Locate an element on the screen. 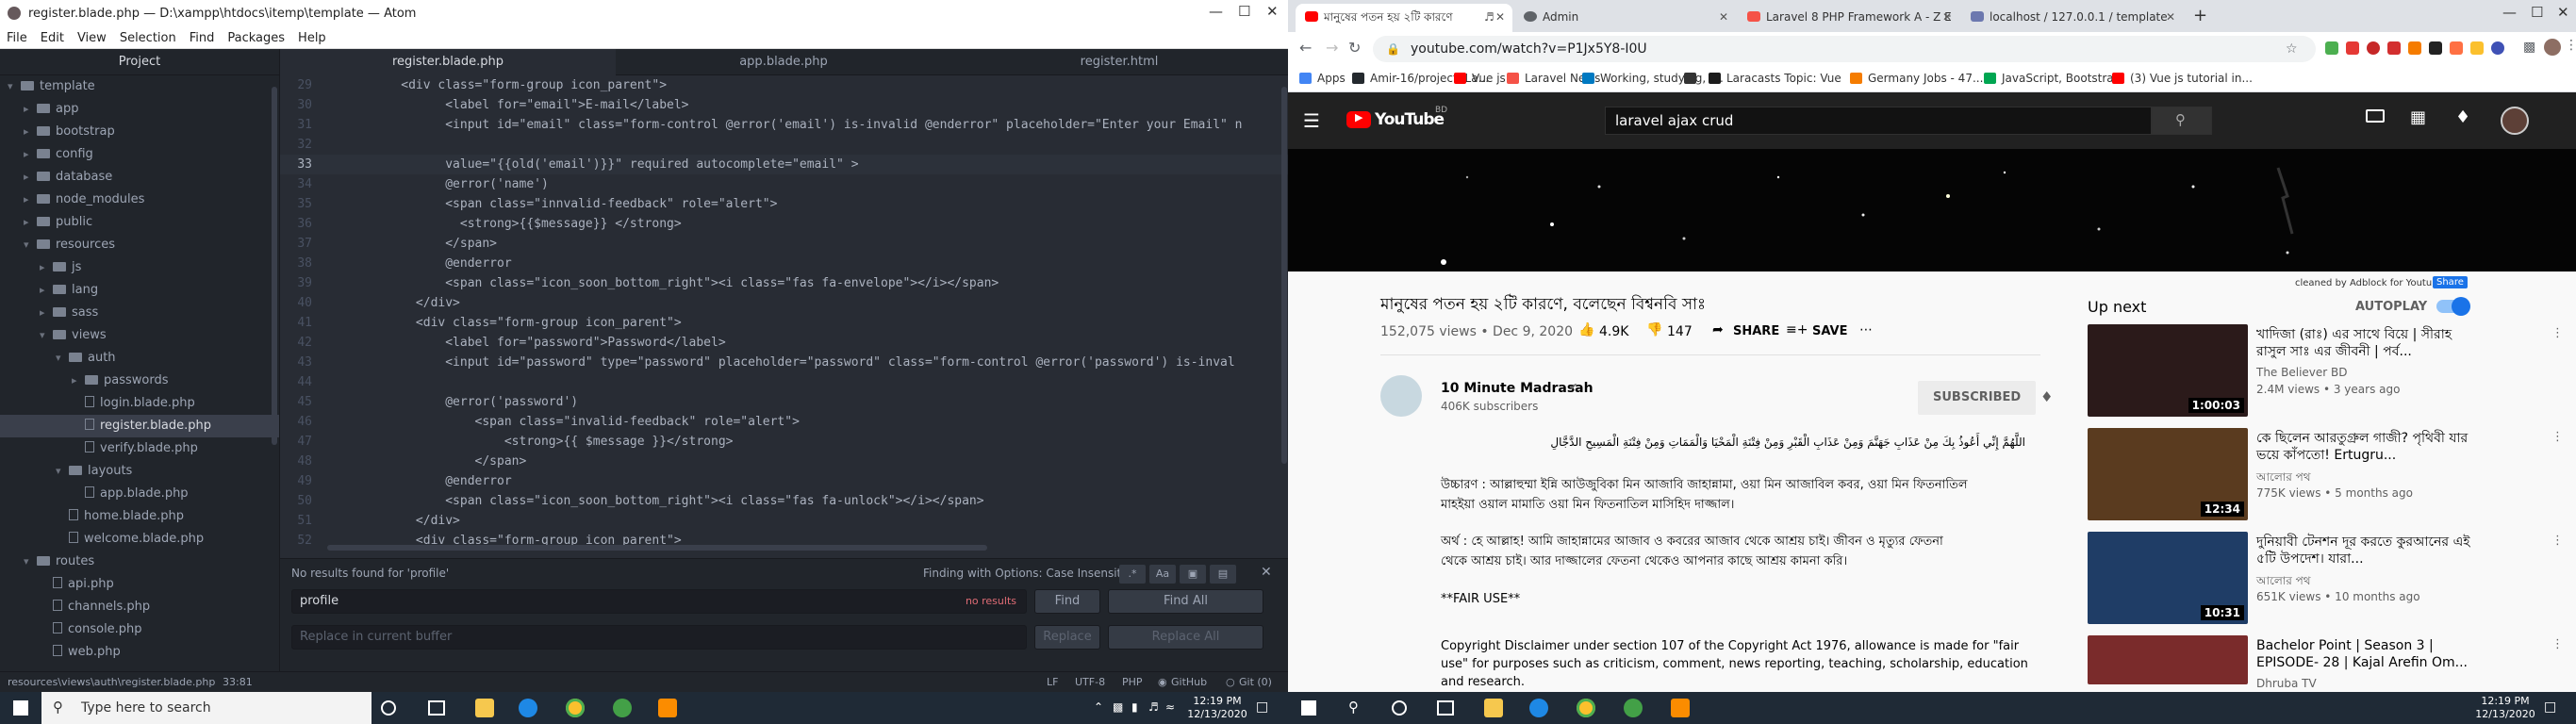  tray-chevron-icon: ⌃ is located at coordinates (1098, 707).